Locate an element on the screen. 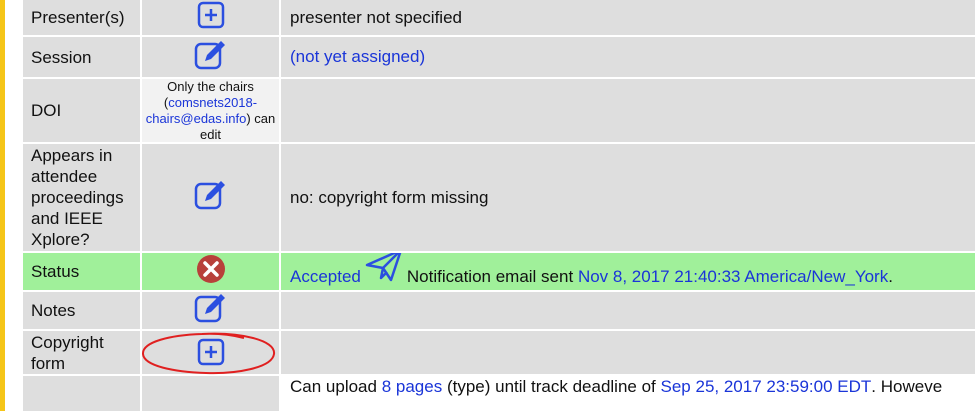  row-notes: Notes is located at coordinates (499, 310).